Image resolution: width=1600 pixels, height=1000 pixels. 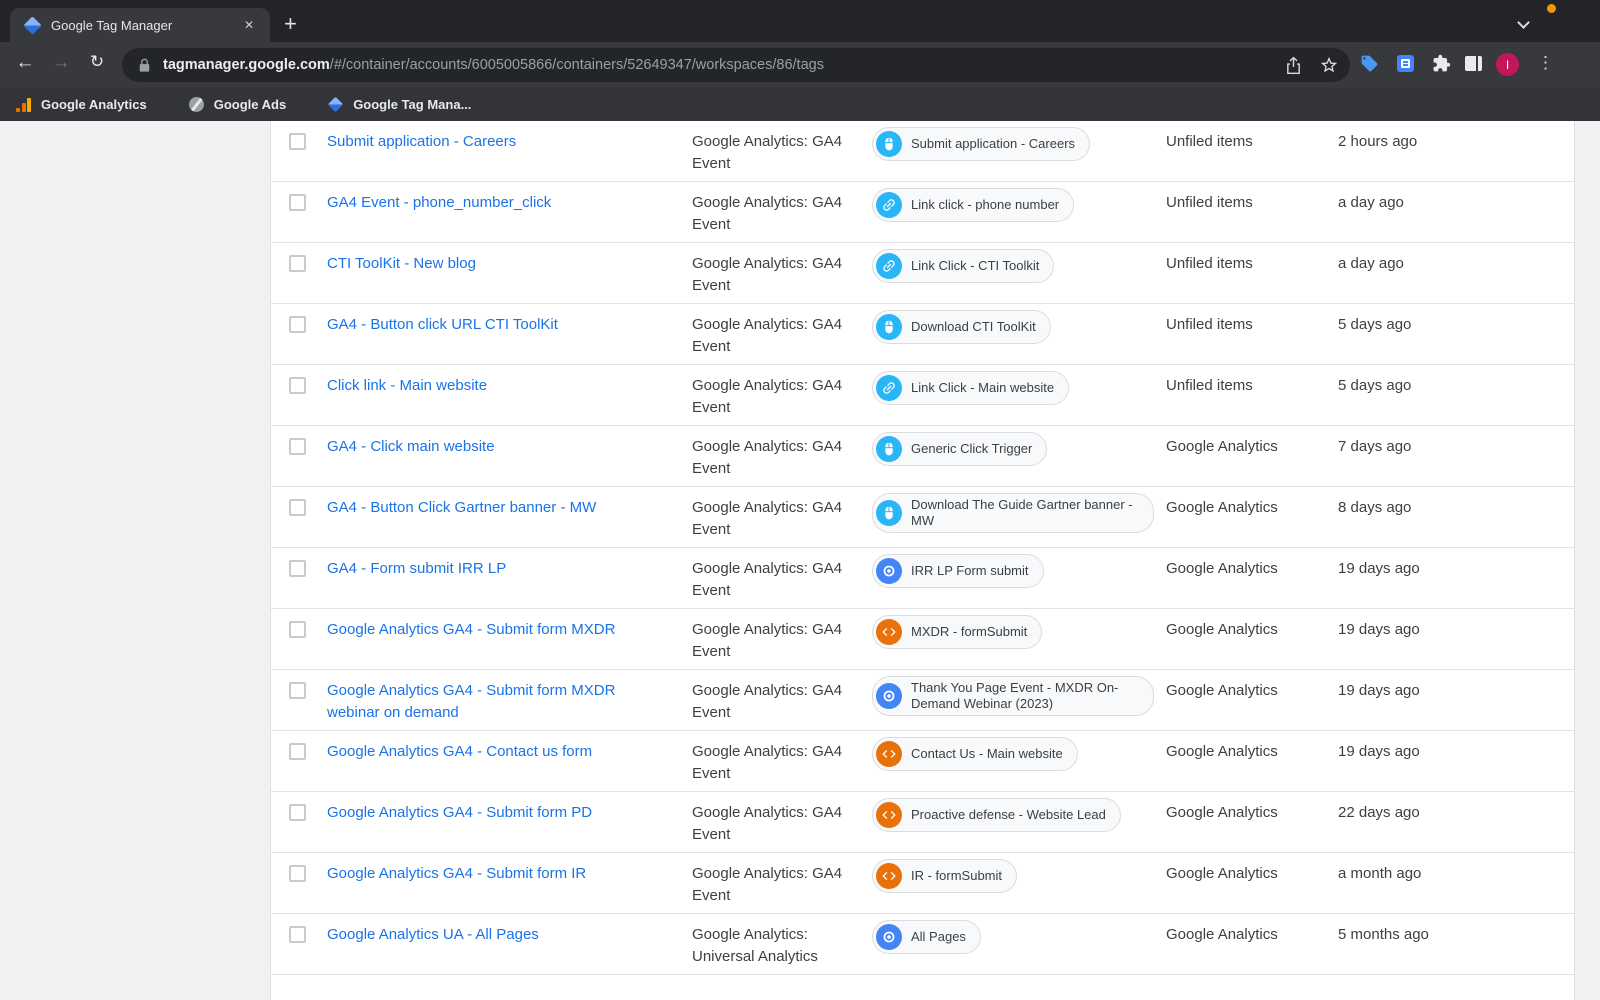 What do you see at coordinates (993, 143) in the screenshot?
I see `trigger-label: Submit application - Careers` at bounding box center [993, 143].